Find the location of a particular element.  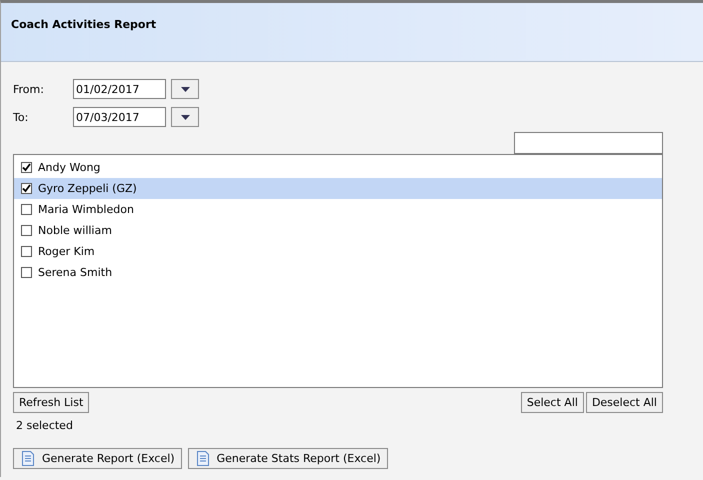

generate-button: Generate Stats Report (Excel) is located at coordinates (288, 458).